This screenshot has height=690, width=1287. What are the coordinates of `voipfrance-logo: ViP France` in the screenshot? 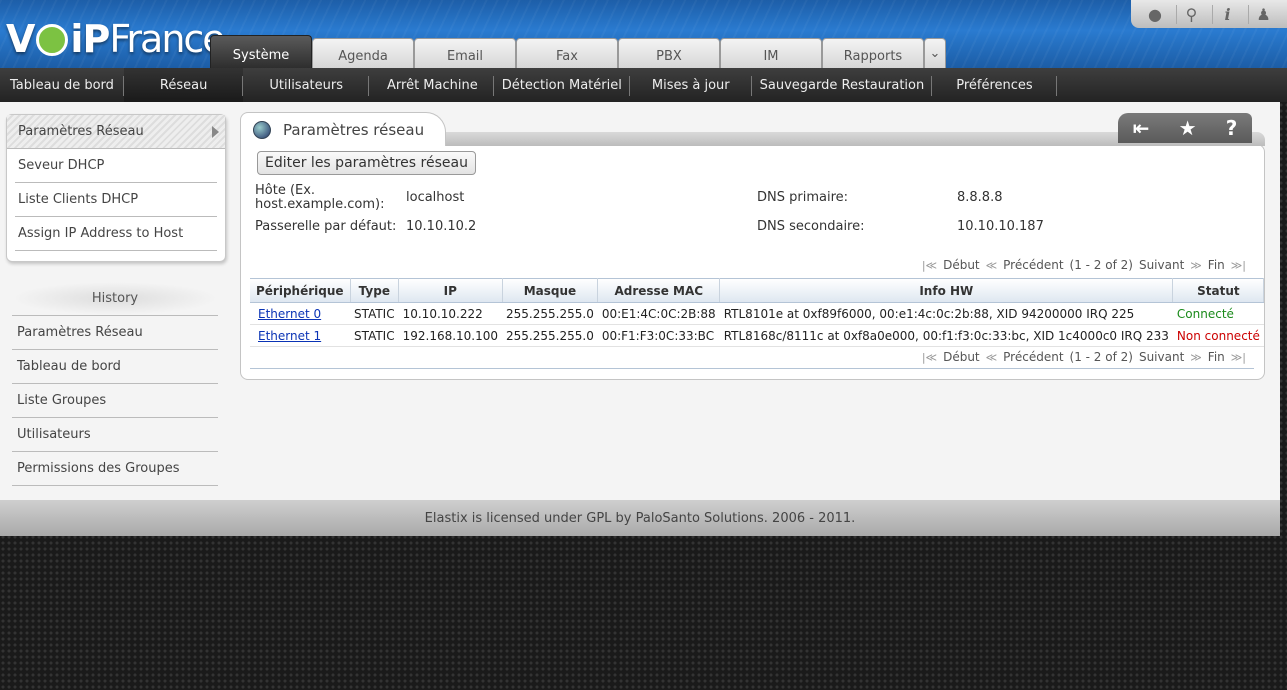 It's located at (116, 39).